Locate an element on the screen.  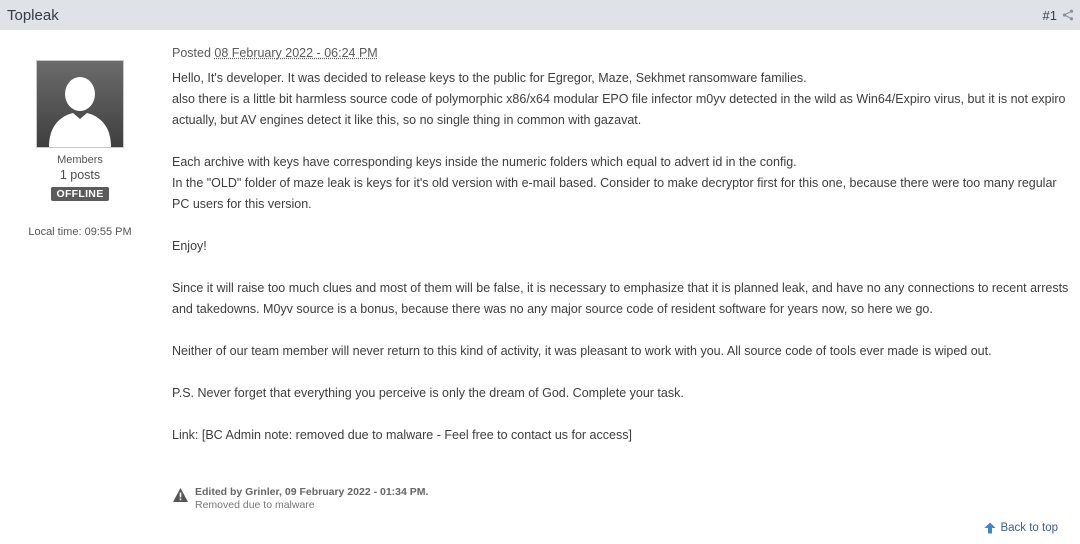
arrow-up-icon is located at coordinates (990, 528).